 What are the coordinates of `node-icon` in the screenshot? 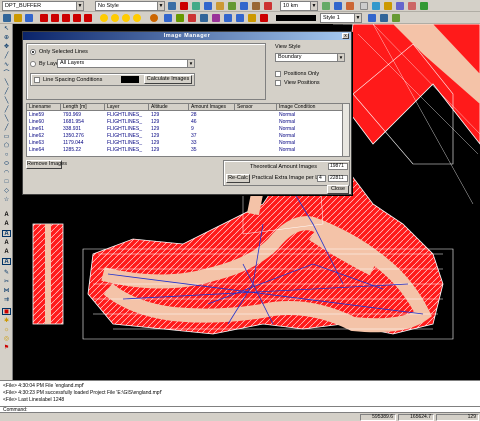 It's located at (180, 18).